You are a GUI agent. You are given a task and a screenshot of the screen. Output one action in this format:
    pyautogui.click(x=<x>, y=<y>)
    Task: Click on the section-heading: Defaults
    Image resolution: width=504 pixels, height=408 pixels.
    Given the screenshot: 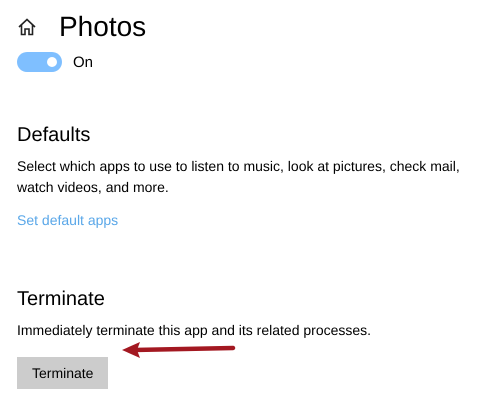 What is the action you would take?
    pyautogui.click(x=53, y=135)
    